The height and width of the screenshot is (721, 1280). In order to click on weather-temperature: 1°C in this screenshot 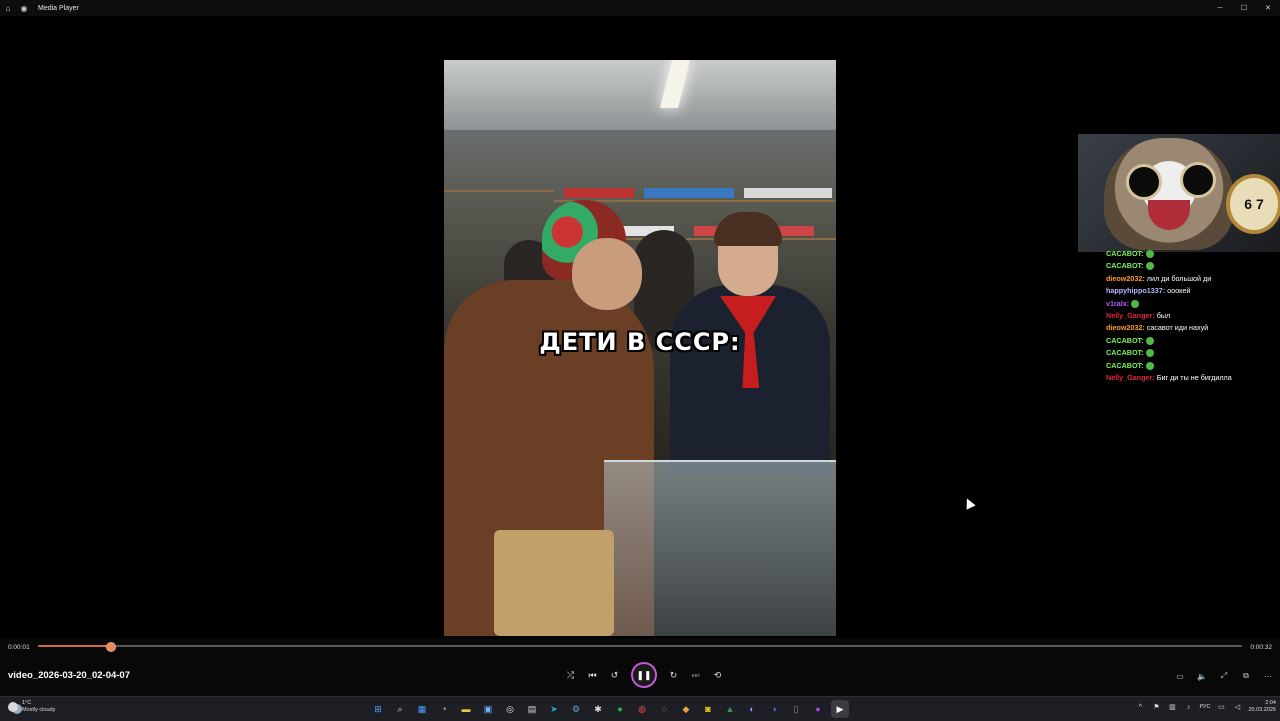, I will do `click(27, 703)`.